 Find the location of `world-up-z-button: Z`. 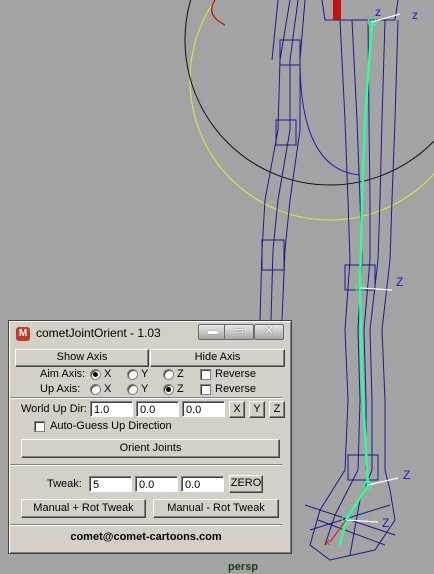

world-up-z-button: Z is located at coordinates (277, 409).